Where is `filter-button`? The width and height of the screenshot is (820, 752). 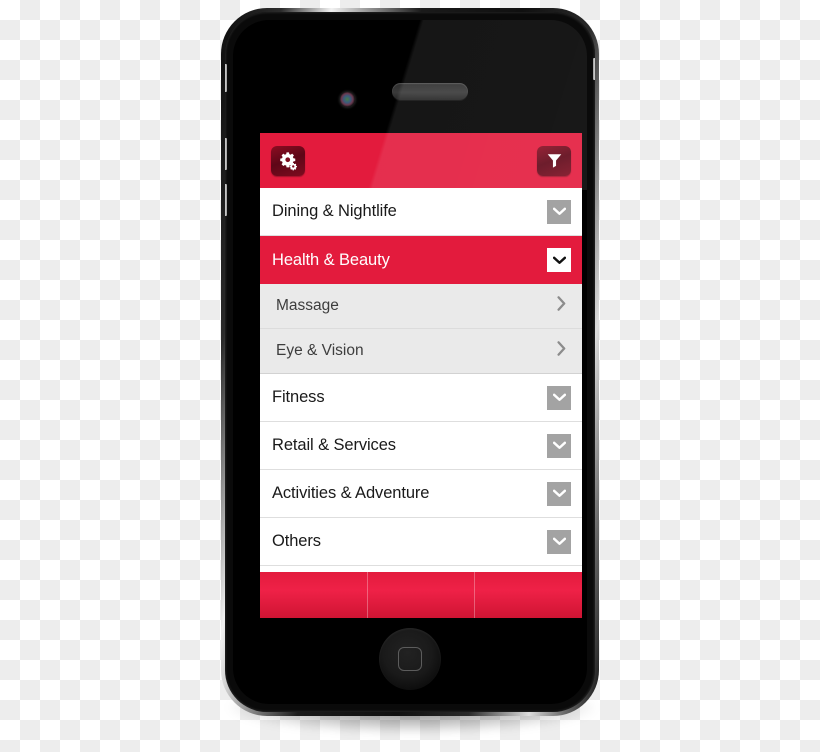 filter-button is located at coordinates (554, 160).